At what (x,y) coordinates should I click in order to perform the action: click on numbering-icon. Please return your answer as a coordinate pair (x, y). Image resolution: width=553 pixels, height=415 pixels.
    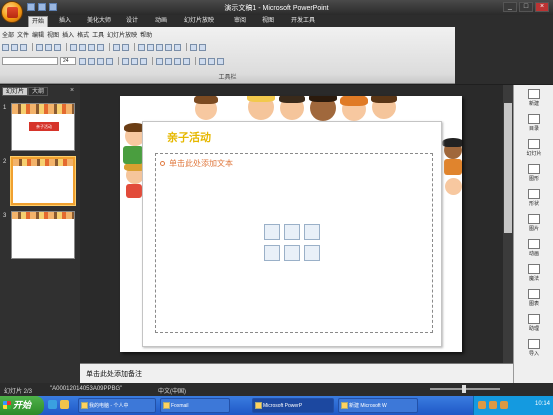
    Looking at the image, I should click on (159, 61).